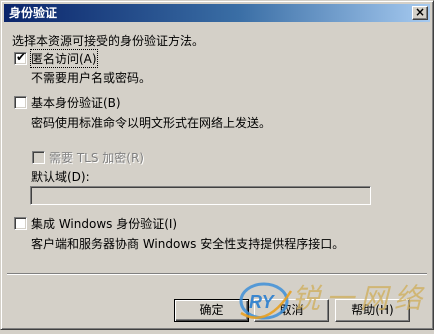 The width and height of the screenshot is (434, 334). I want to click on ok-button: 确定, so click(211, 310).